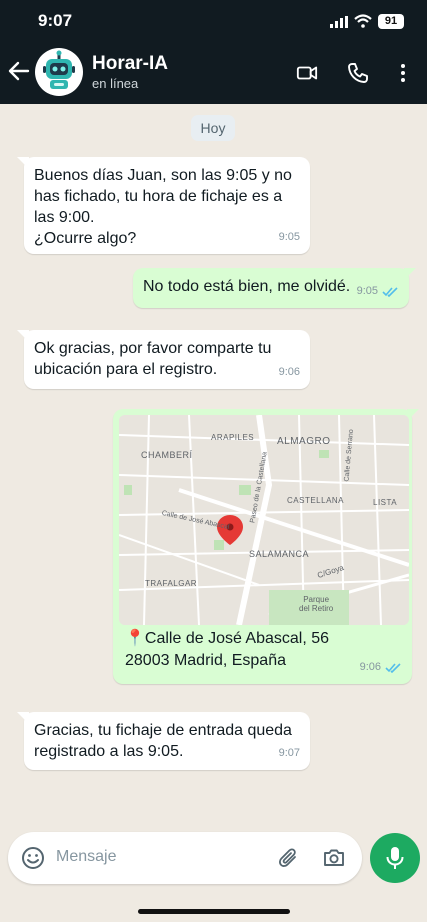 This screenshot has width=427, height=922. I want to click on video-call-icon, so click(307, 73).